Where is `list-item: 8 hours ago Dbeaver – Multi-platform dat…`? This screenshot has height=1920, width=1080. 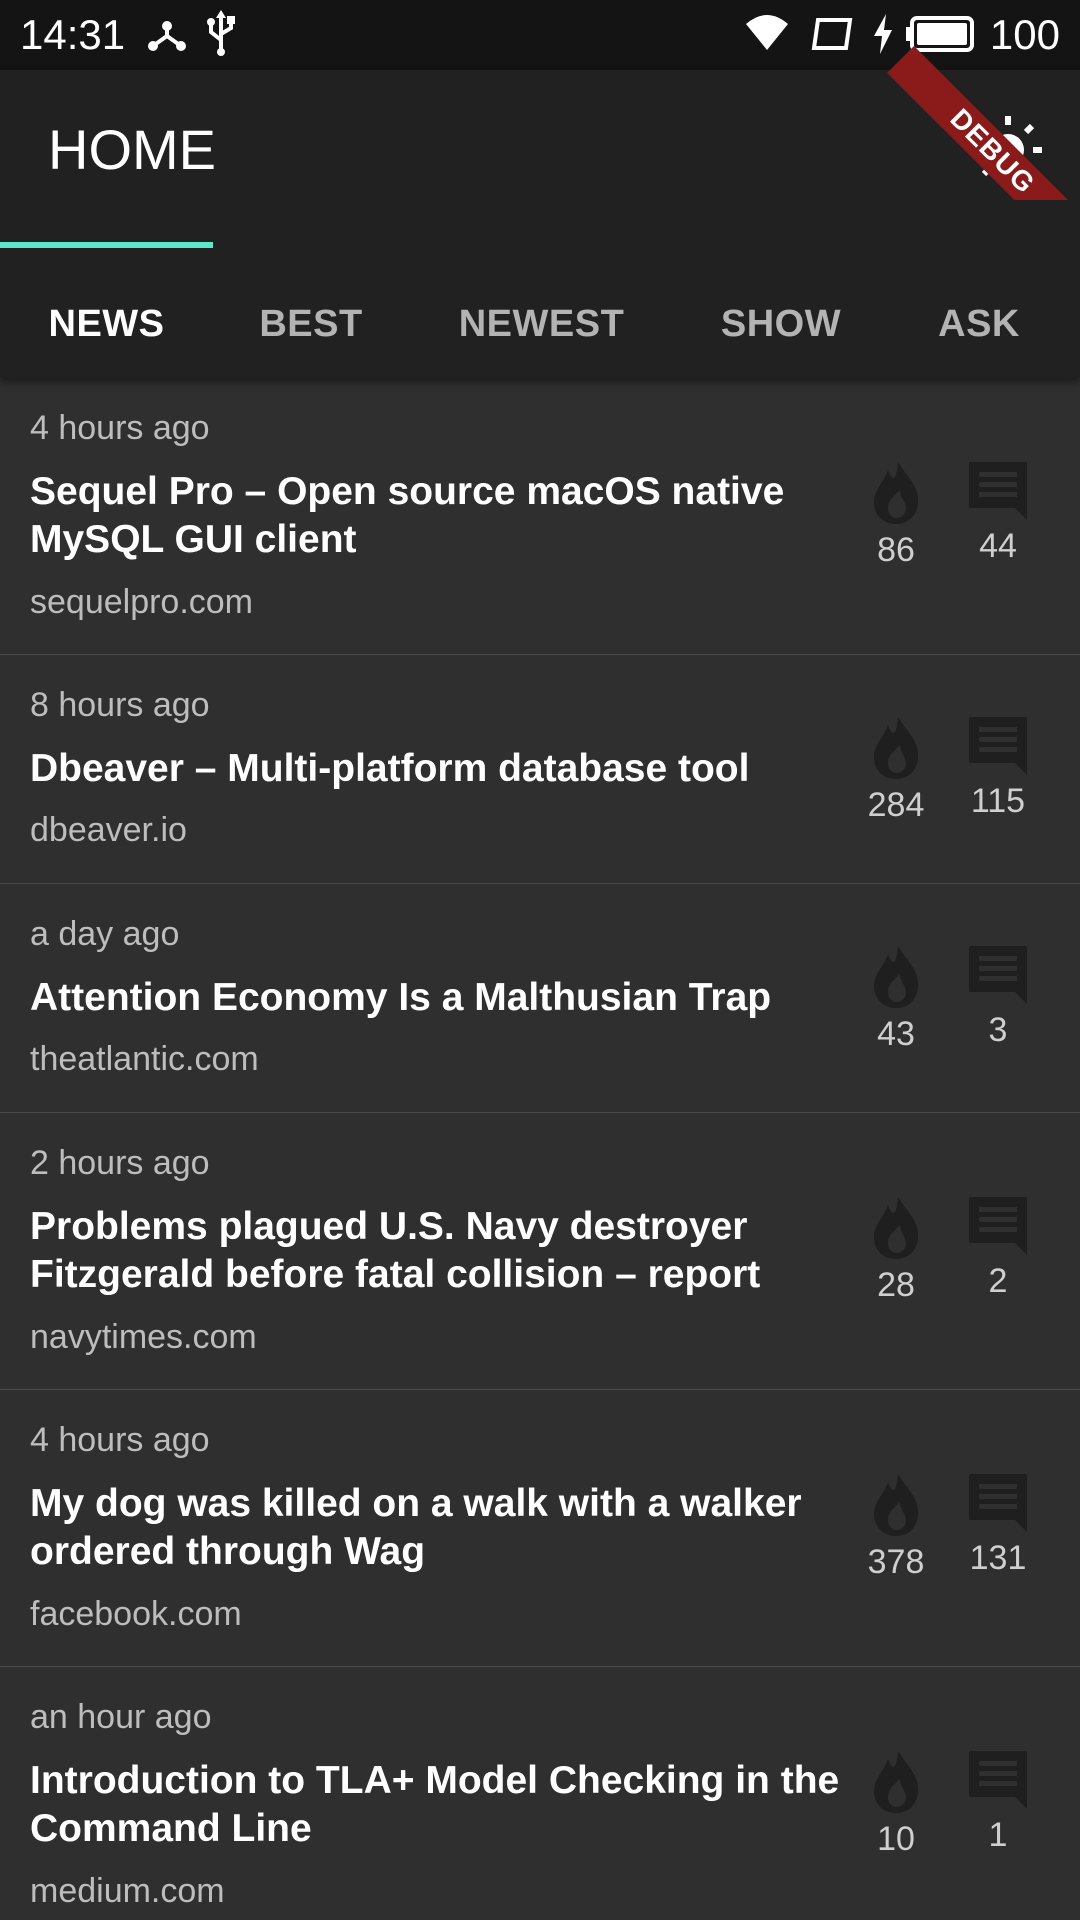
list-item: 8 hours ago Dbeaver – Multi-platform dat… is located at coordinates (540, 769).